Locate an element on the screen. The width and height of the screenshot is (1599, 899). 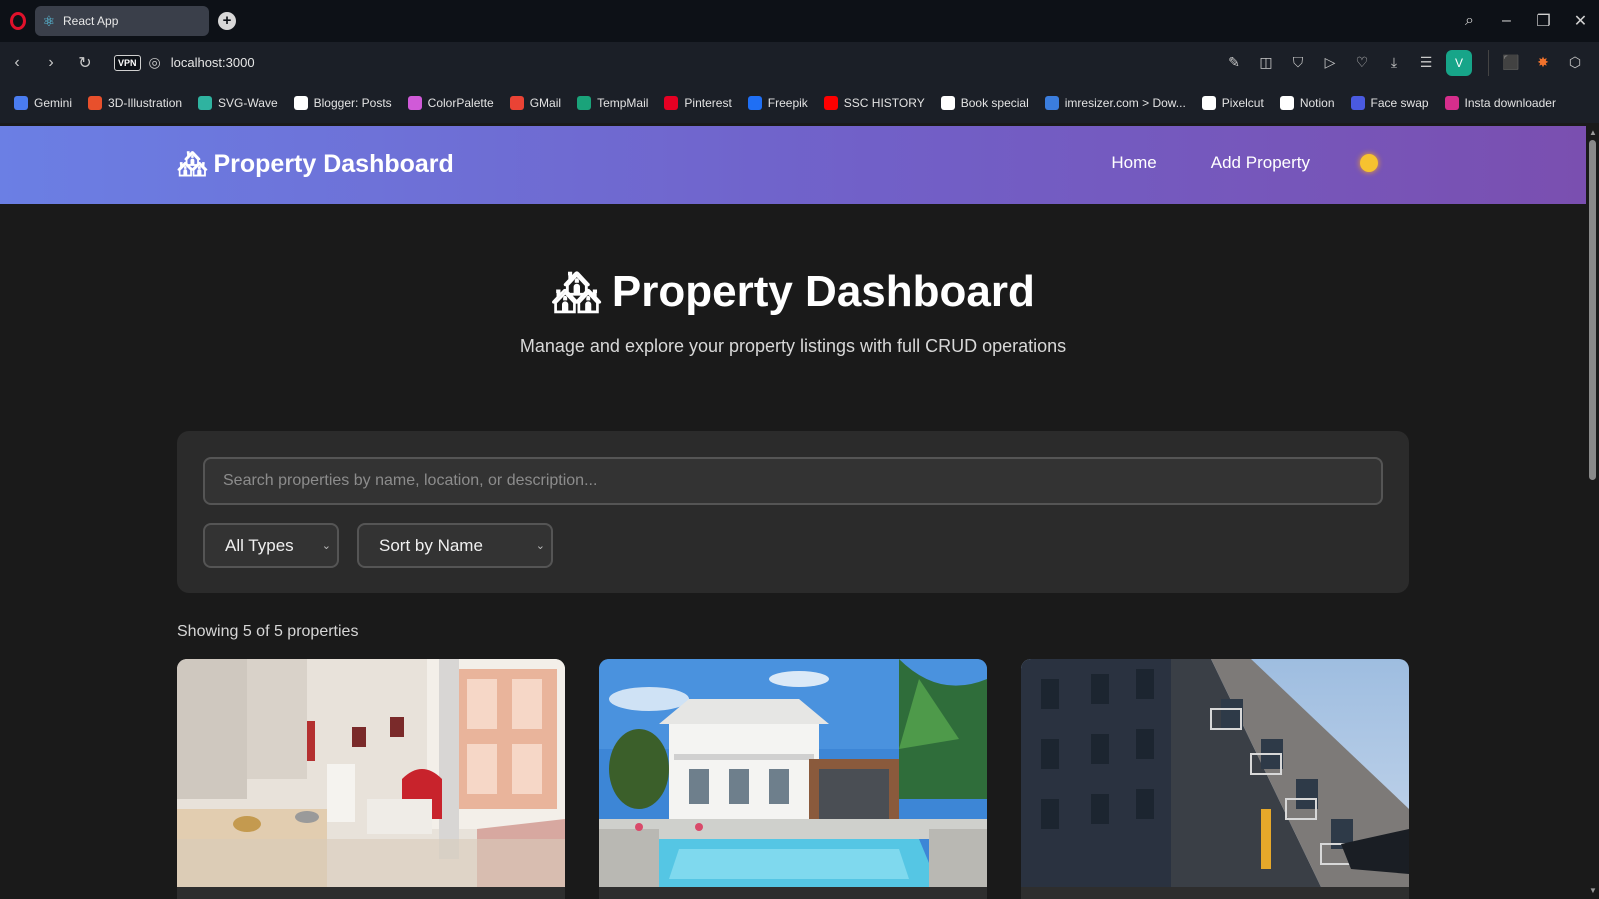
search-input is located at coordinates (793, 481).